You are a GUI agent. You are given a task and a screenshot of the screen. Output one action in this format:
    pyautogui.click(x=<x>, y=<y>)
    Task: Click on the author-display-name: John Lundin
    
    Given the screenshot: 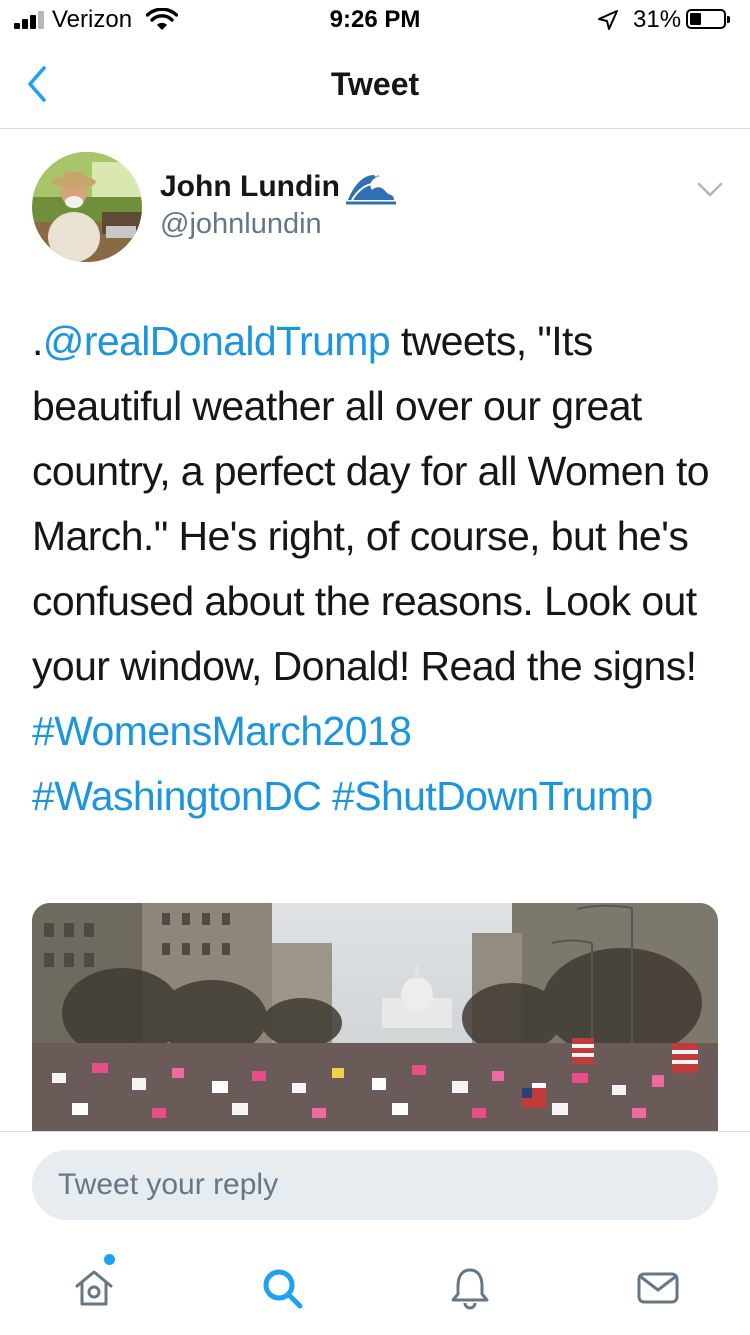 What is the action you would take?
    pyautogui.click(x=250, y=187)
    